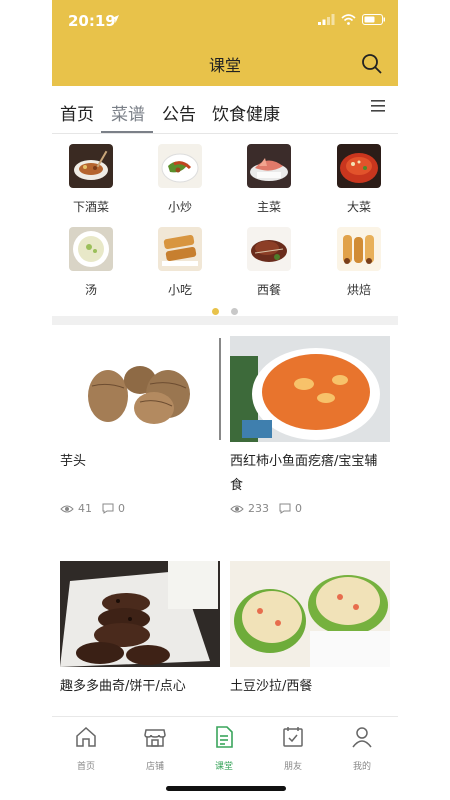 This screenshot has width=450, height=800. Describe the element at coordinates (86, 748) in the screenshot. I see `nav-home: 首页` at that location.